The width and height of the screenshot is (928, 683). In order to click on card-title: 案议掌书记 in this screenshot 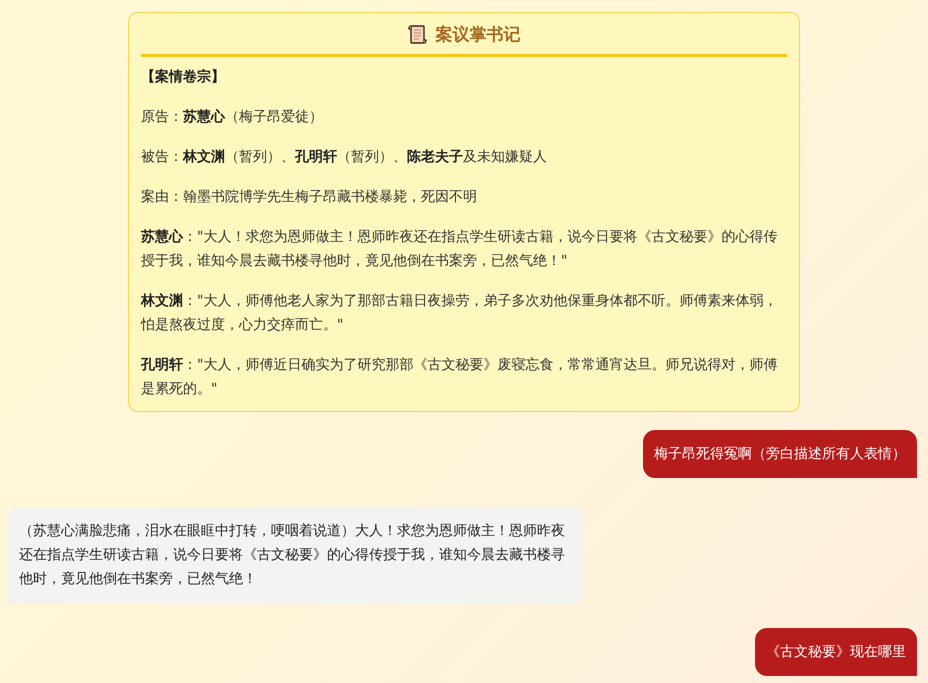, I will do `click(478, 35)`.